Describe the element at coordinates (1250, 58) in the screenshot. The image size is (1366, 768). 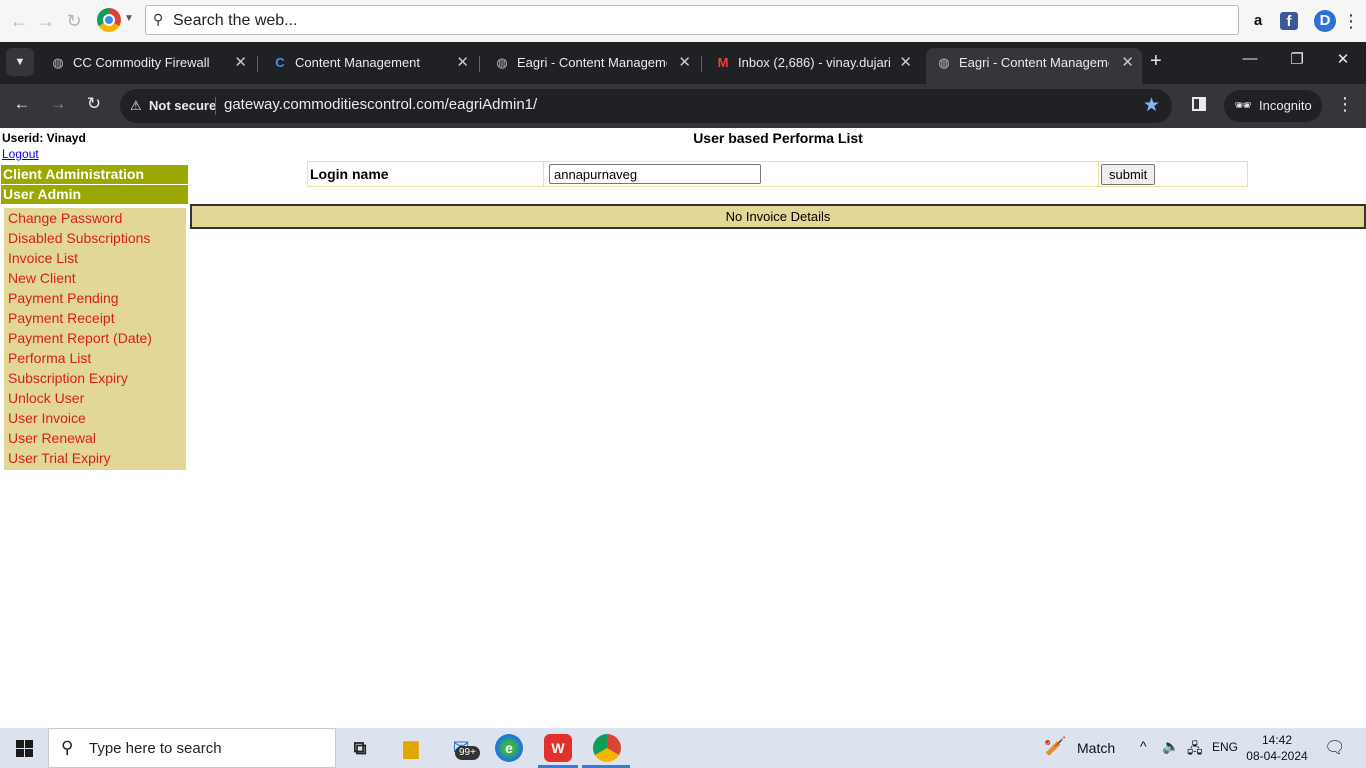
I see `minimize-icon: —` at that location.